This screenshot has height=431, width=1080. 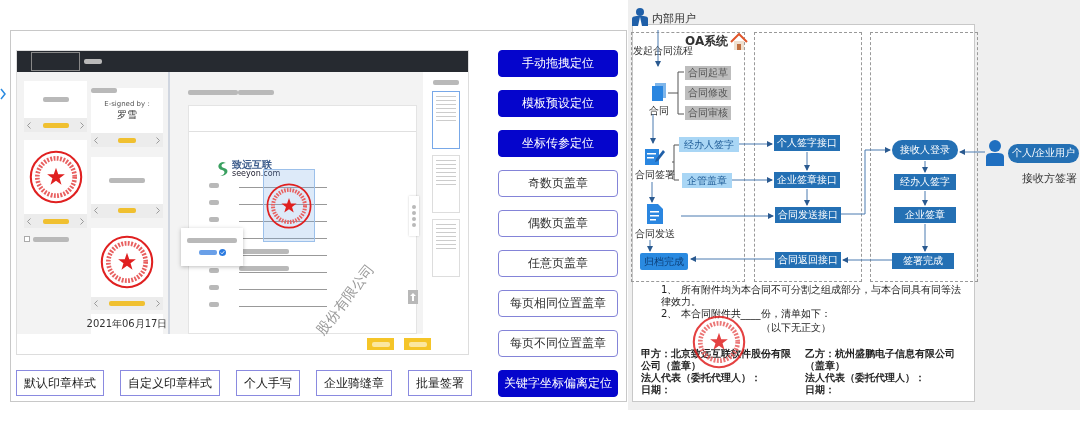 What do you see at coordinates (656, 390) in the screenshot?
I see `date-label: 日期：` at bounding box center [656, 390].